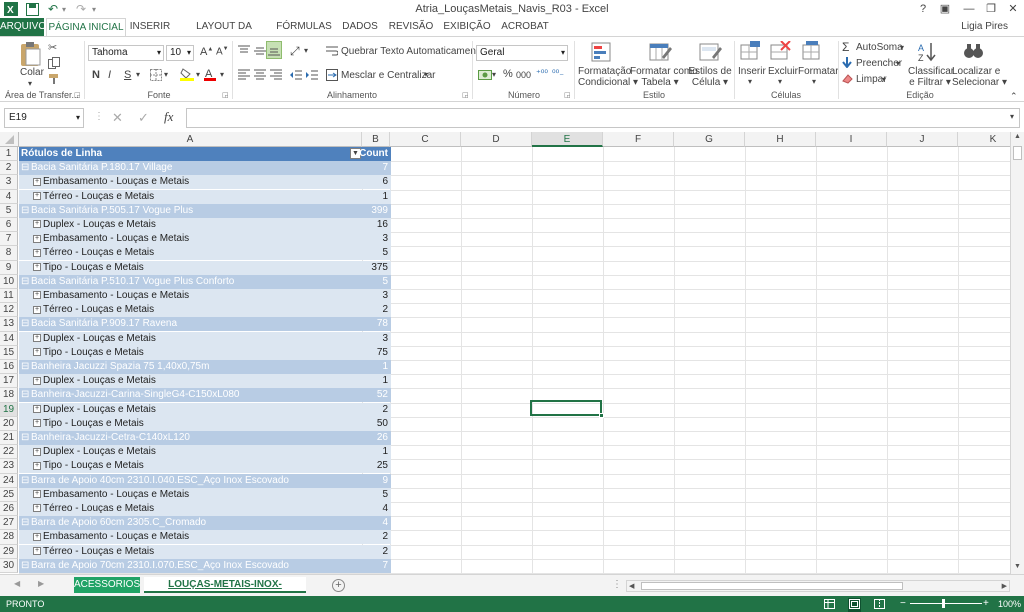  I want to click on tab-data: DADOS, so click(360, 27).